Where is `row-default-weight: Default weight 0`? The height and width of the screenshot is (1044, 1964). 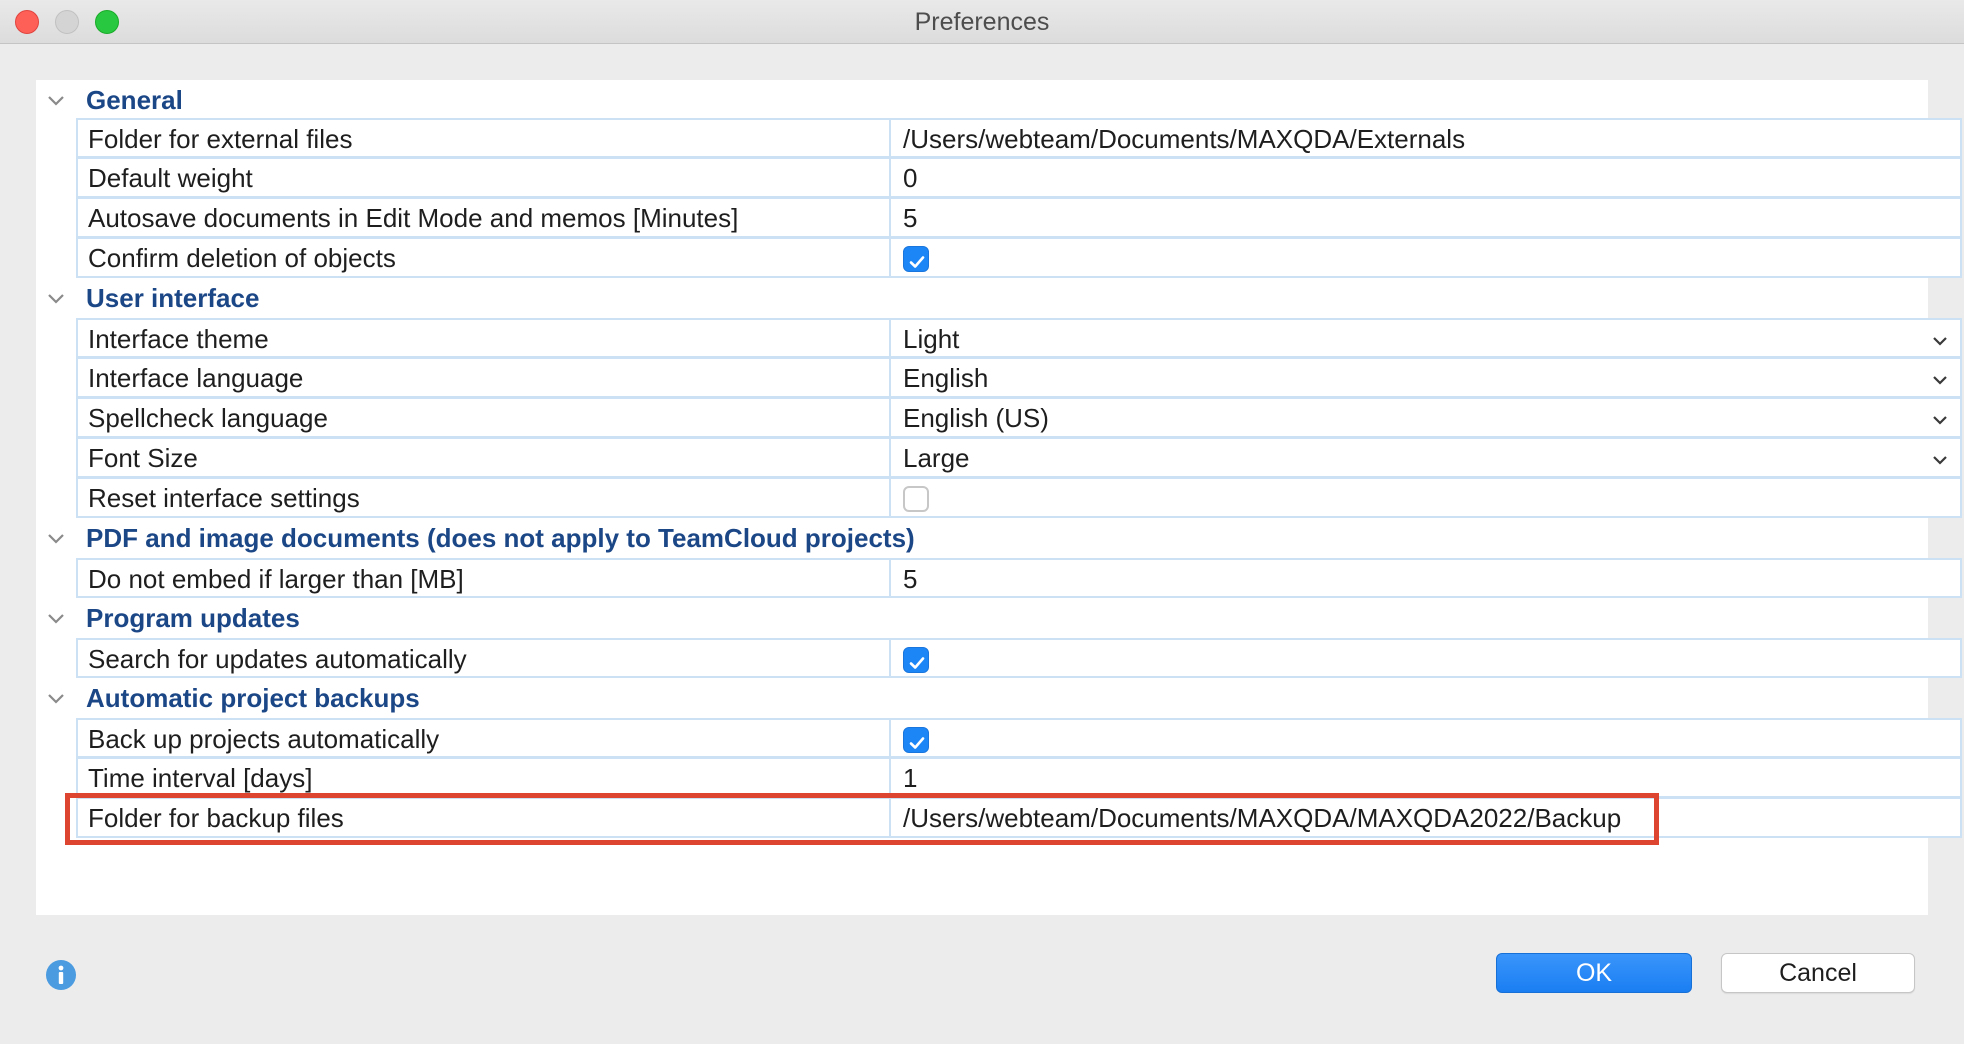
row-default-weight: Default weight 0 is located at coordinates (1019, 178).